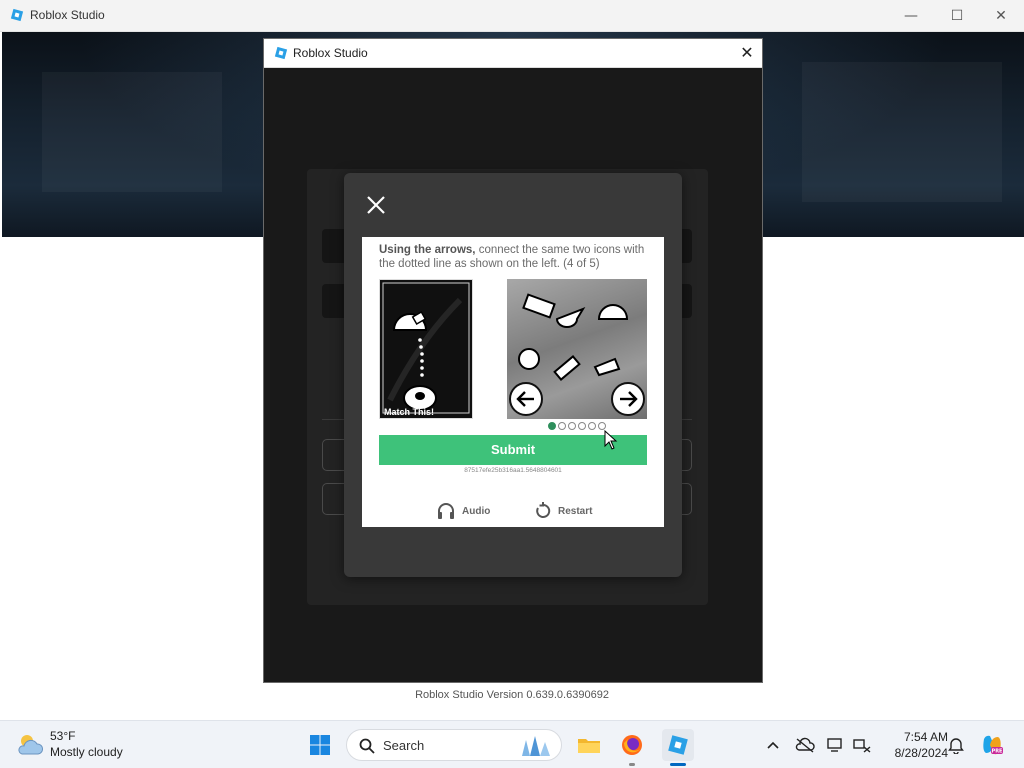 This screenshot has width=1024, height=768. What do you see at coordinates (63, 736) in the screenshot?
I see `weather-temp: 53°F` at bounding box center [63, 736].